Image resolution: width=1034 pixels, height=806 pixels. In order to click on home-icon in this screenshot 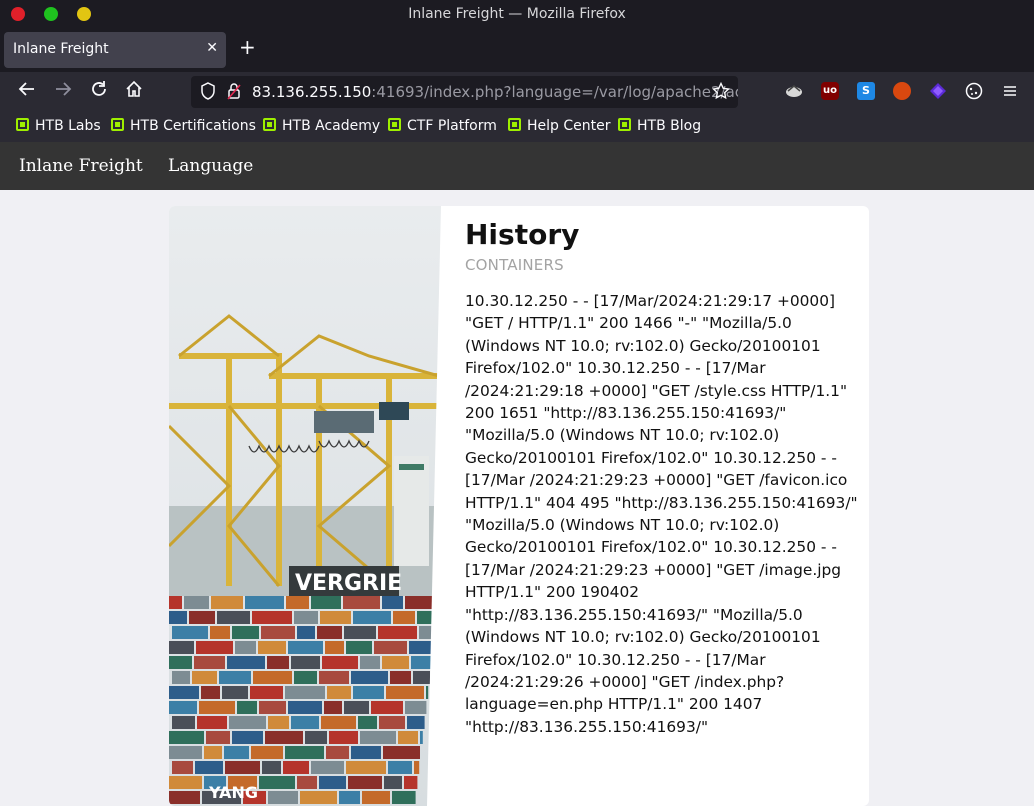, I will do `click(134, 92)`.